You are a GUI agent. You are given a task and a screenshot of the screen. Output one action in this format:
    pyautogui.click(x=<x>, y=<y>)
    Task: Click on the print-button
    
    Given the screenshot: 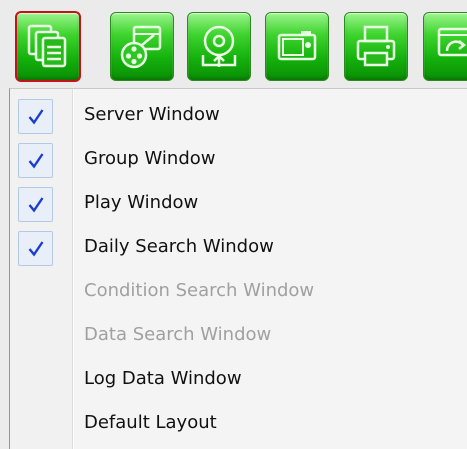 What is the action you would take?
    pyautogui.click(x=376, y=46)
    